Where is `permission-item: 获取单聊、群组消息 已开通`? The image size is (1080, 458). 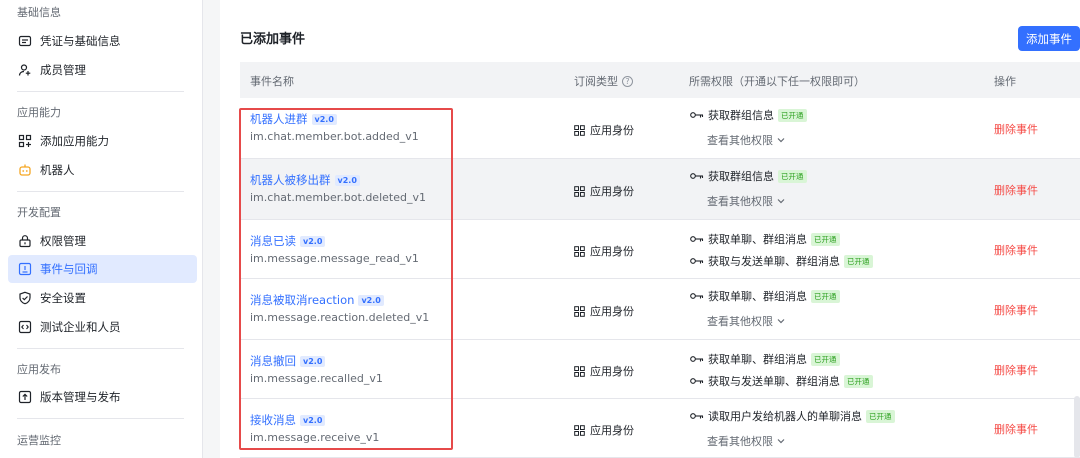
permission-item: 获取单聊、群组消息 已开通 is located at coordinates (765, 359).